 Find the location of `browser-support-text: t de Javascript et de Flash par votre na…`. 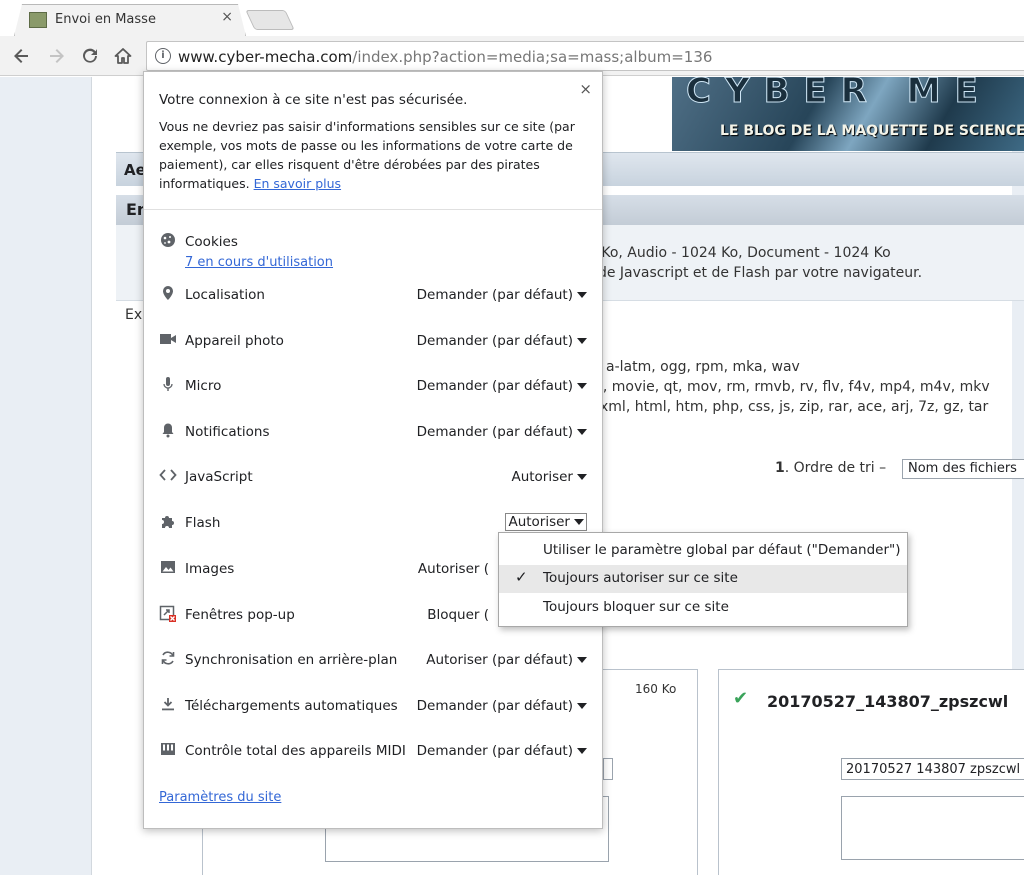

browser-support-text: t de Javascript et de Flash par votre na… is located at coordinates (755, 273).